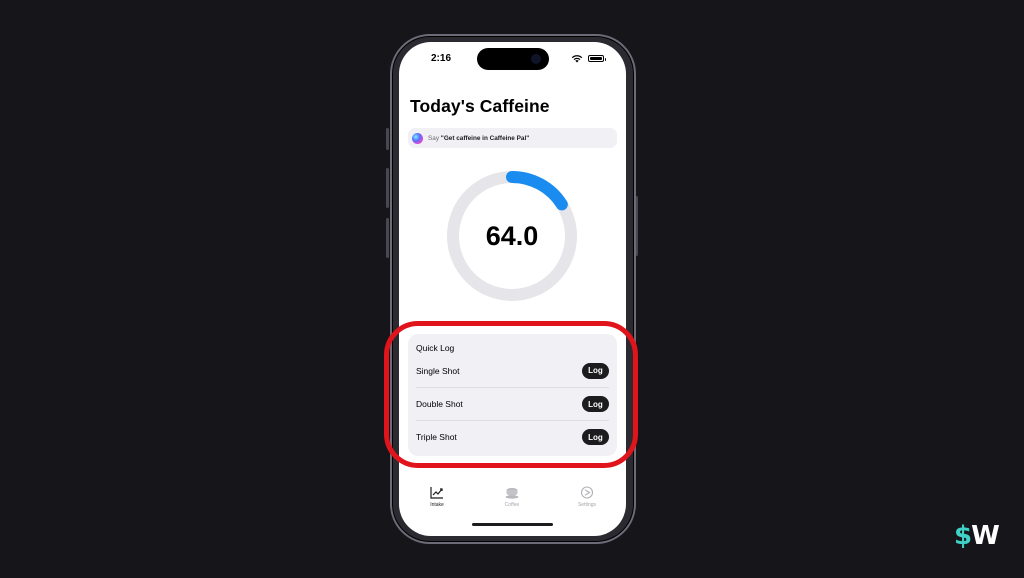 This screenshot has height=578, width=1024. Describe the element at coordinates (985, 536) in the screenshot. I see `logo-w: W` at that location.